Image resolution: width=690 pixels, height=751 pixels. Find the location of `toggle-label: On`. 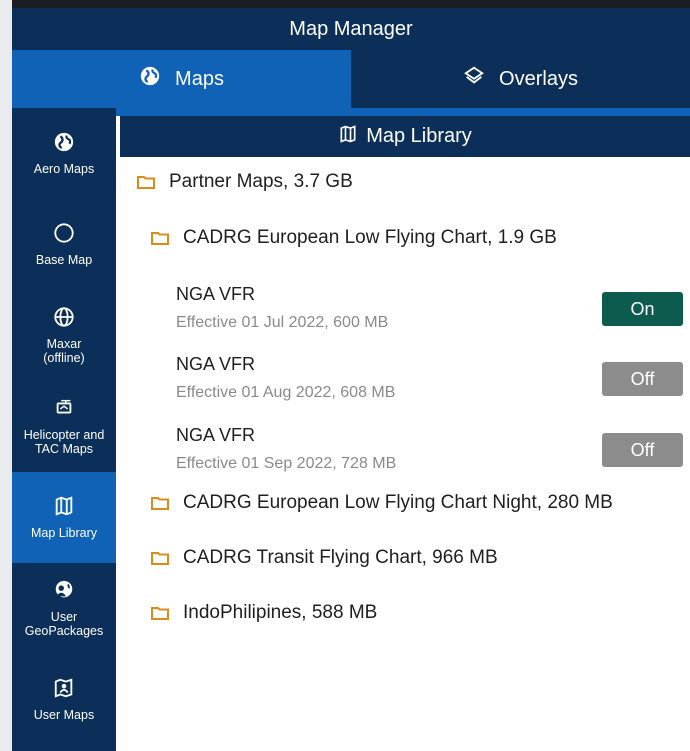

toggle-label: On is located at coordinates (642, 308).